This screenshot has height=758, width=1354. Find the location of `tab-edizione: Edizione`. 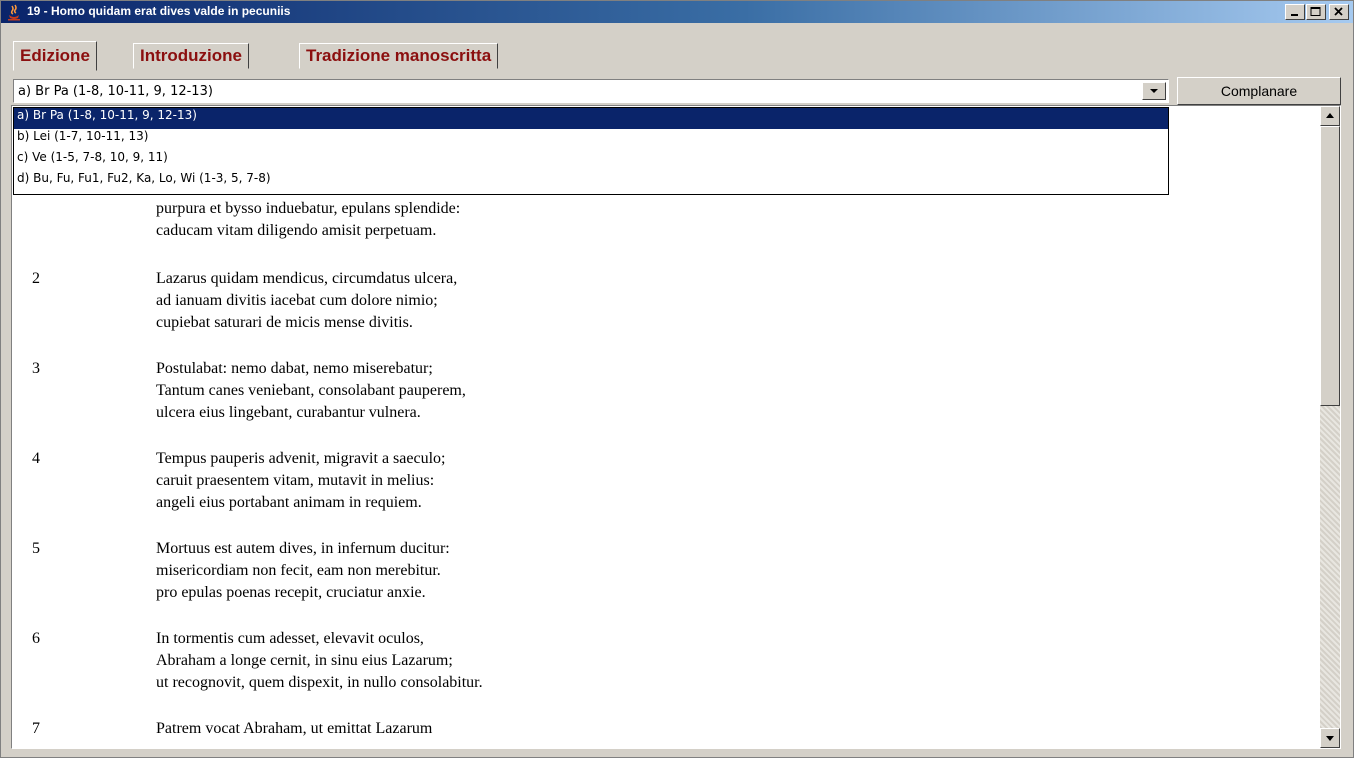

tab-edizione: Edizione is located at coordinates (55, 56).